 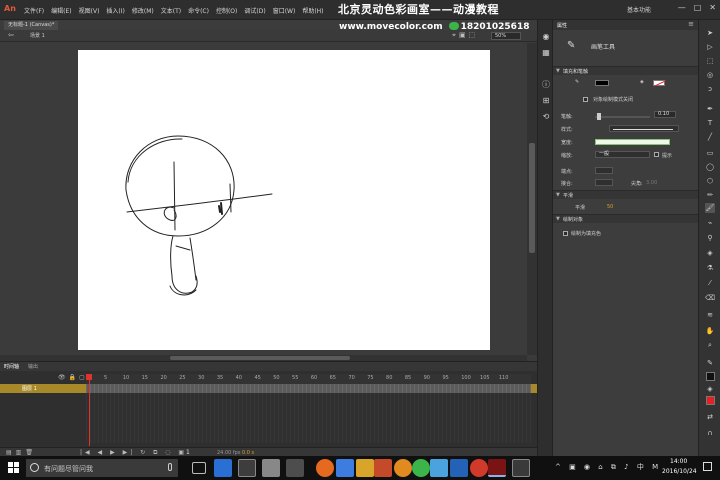 What do you see at coordinates (679, 471) in the screenshot?
I see `clock-date: 2016/10/24` at bounding box center [679, 471].